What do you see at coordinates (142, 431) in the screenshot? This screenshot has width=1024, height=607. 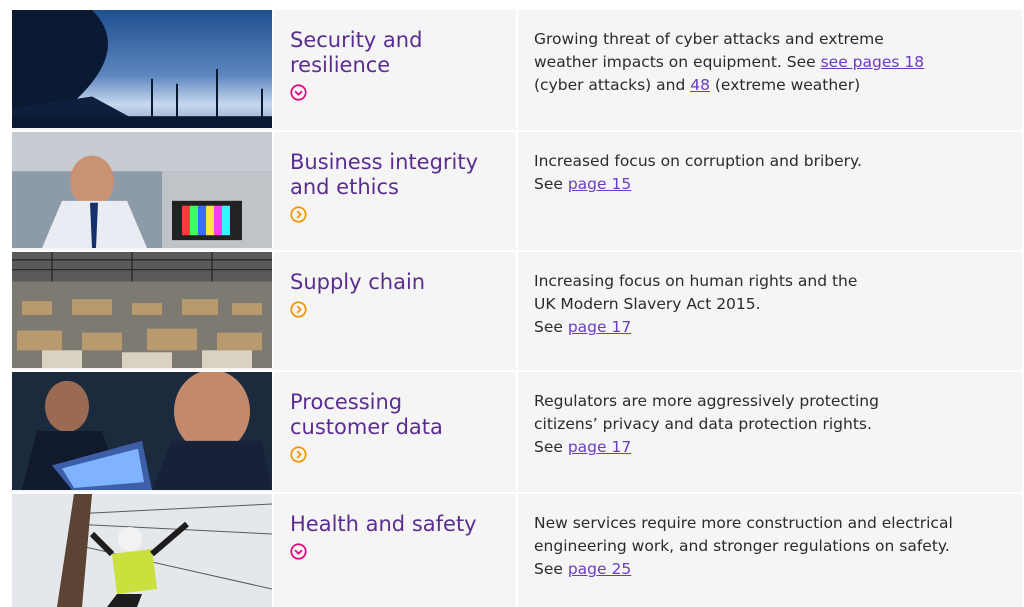 I see `laptop-workers-photo` at bounding box center [142, 431].